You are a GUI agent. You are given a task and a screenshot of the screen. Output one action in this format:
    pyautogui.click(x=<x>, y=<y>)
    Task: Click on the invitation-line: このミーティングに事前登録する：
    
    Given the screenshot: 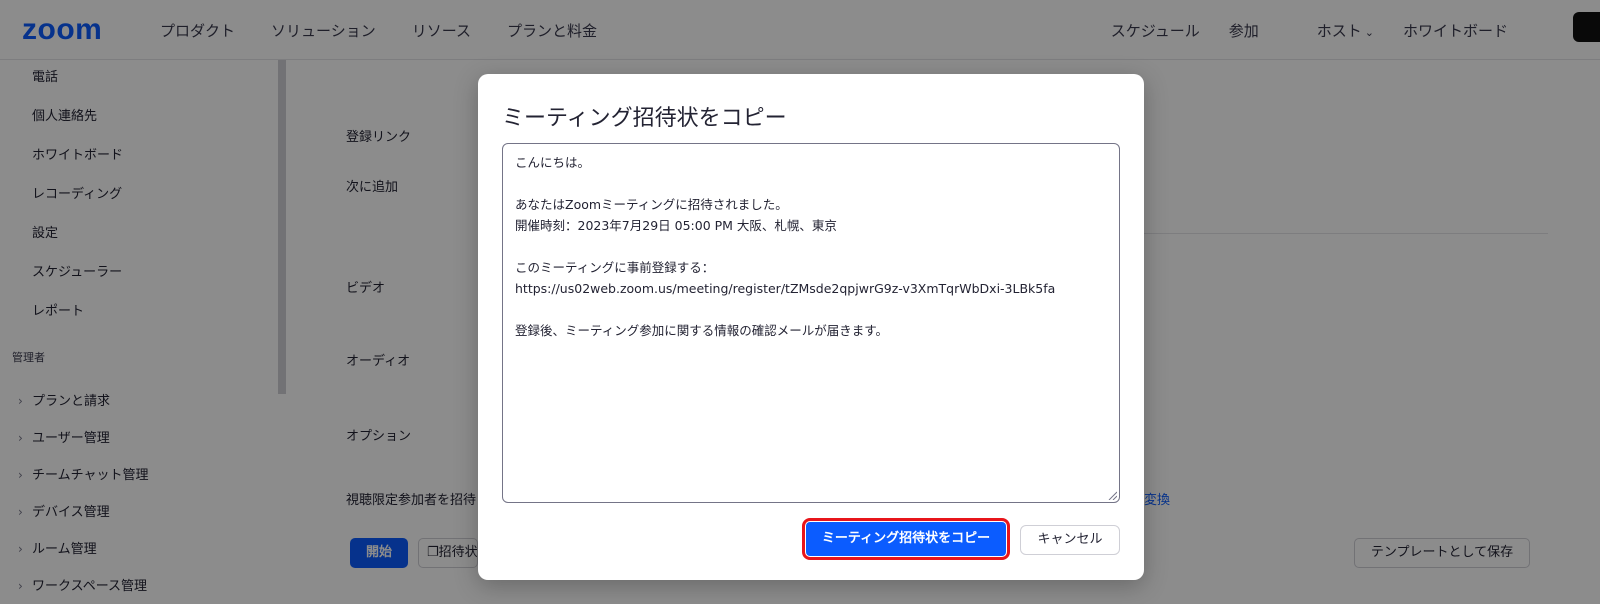 What is the action you would take?
    pyautogui.click(x=615, y=267)
    